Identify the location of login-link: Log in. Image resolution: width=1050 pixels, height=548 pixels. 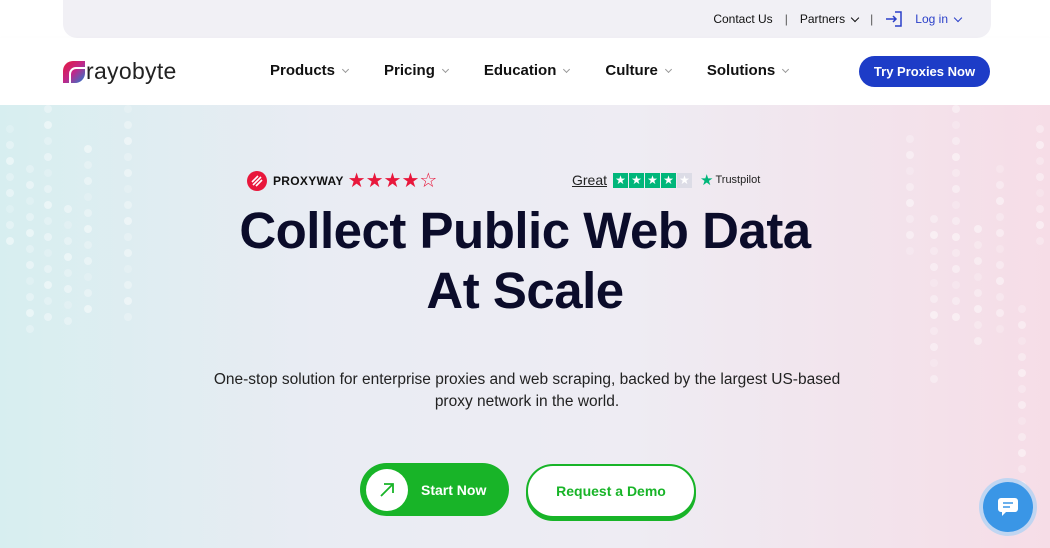
(924, 19).